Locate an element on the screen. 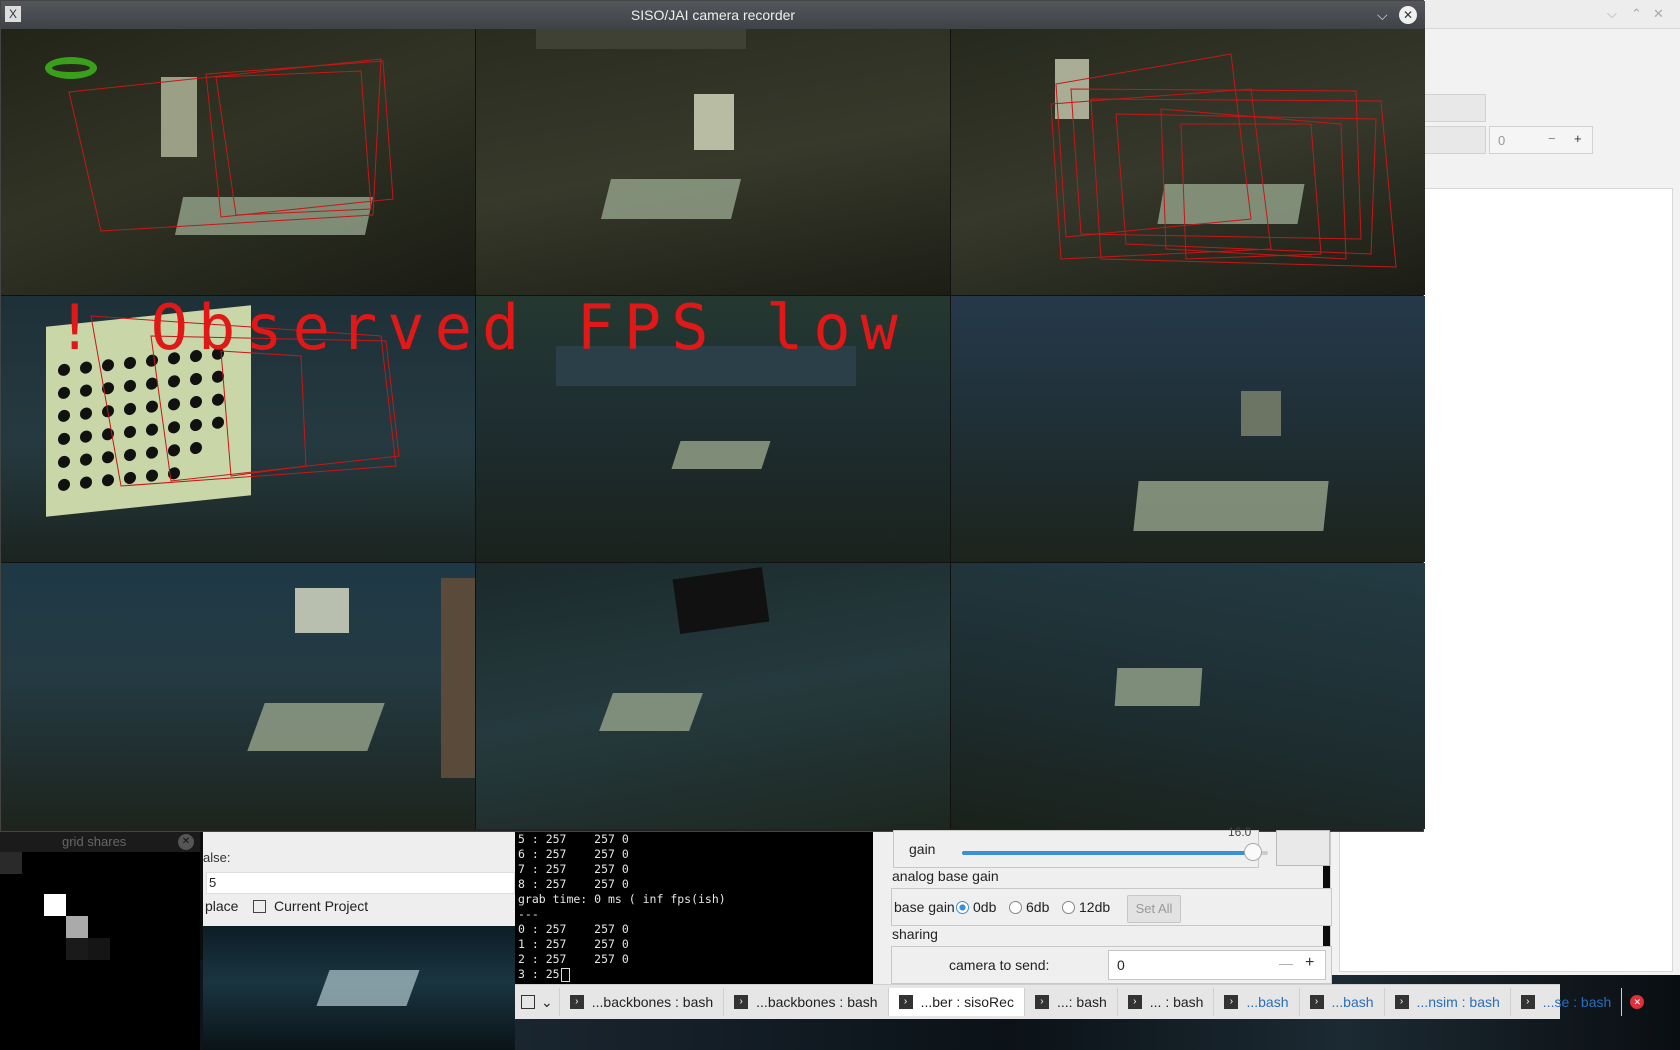  terminal-tab: › ...se : bash is located at coordinates (1567, 1002).